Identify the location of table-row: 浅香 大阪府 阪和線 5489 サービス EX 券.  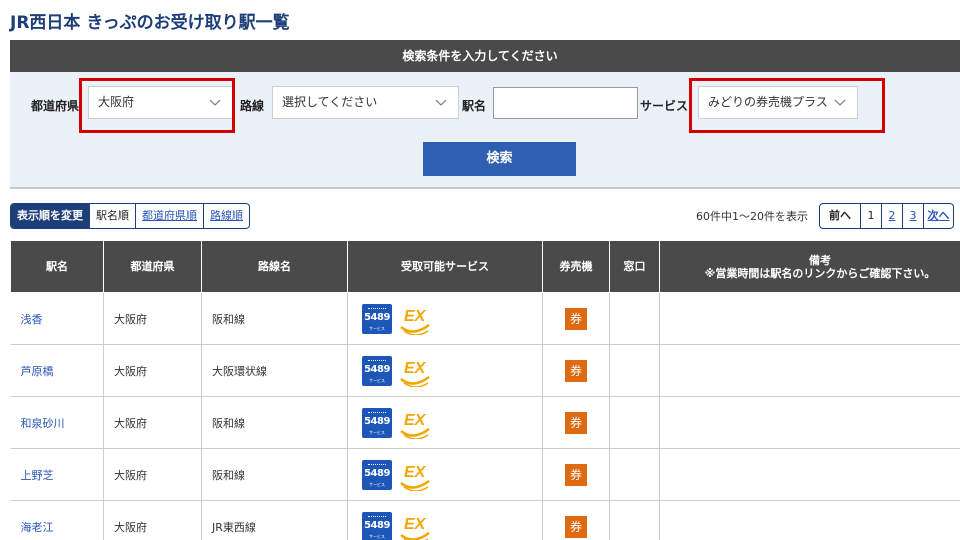
(485, 318).